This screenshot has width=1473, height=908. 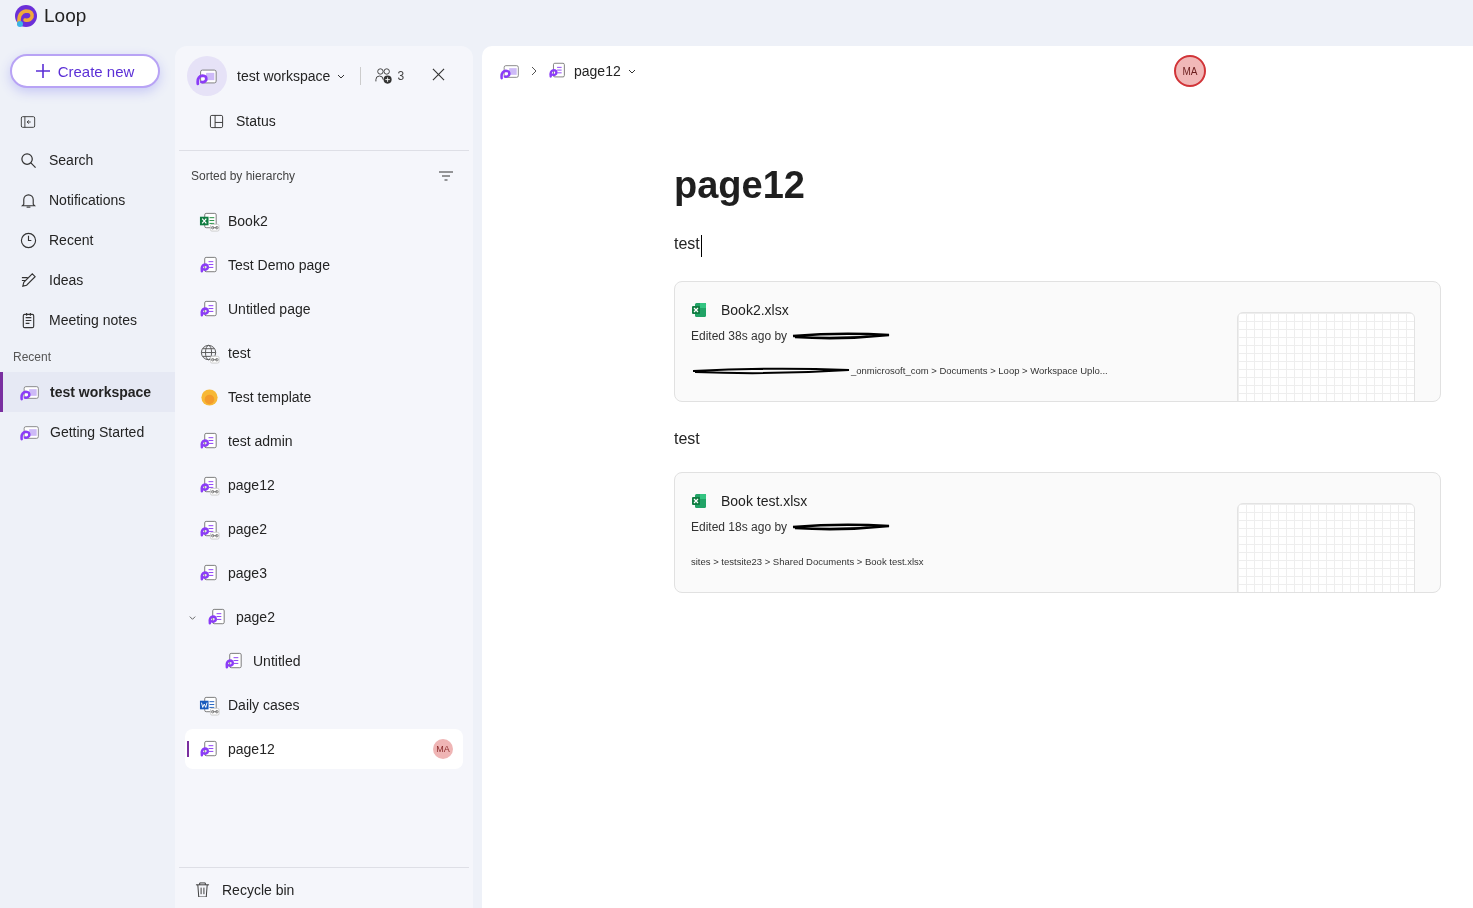 I want to click on trash-icon, so click(x=202, y=889).